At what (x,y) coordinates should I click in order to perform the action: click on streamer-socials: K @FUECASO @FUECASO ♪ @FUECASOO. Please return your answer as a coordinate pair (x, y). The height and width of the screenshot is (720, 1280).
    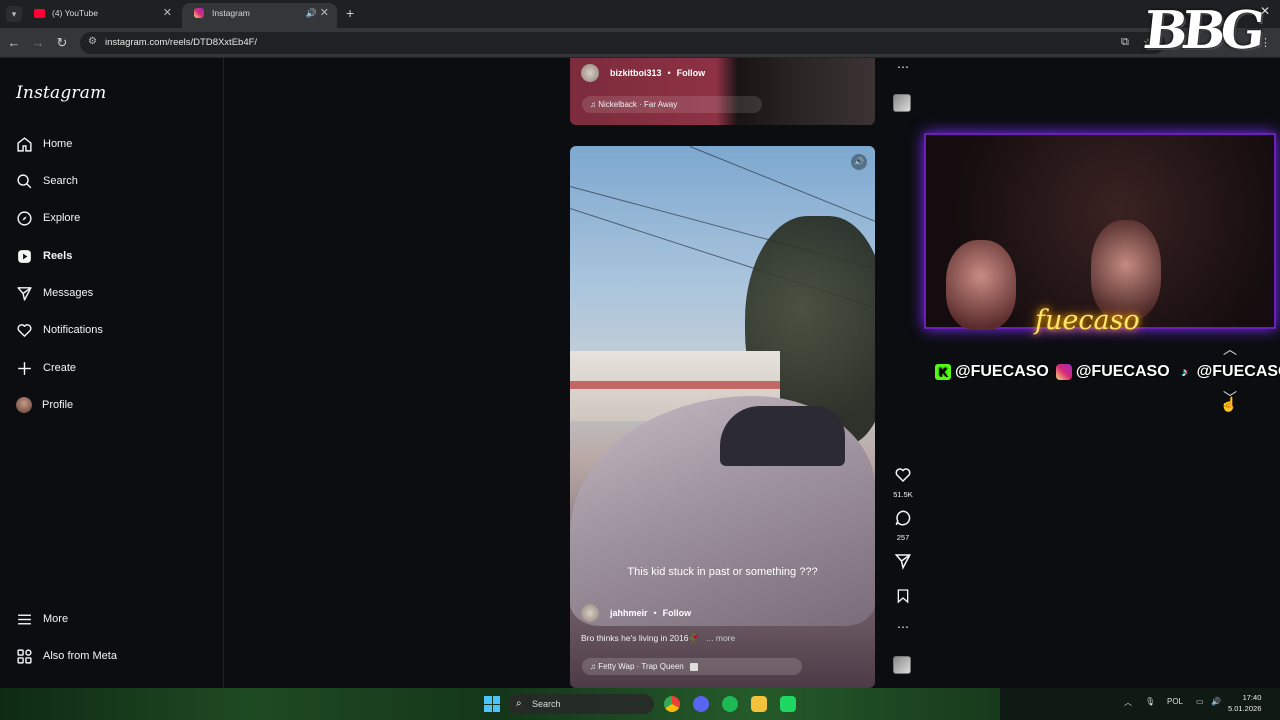
    Looking at the image, I should click on (1107, 372).